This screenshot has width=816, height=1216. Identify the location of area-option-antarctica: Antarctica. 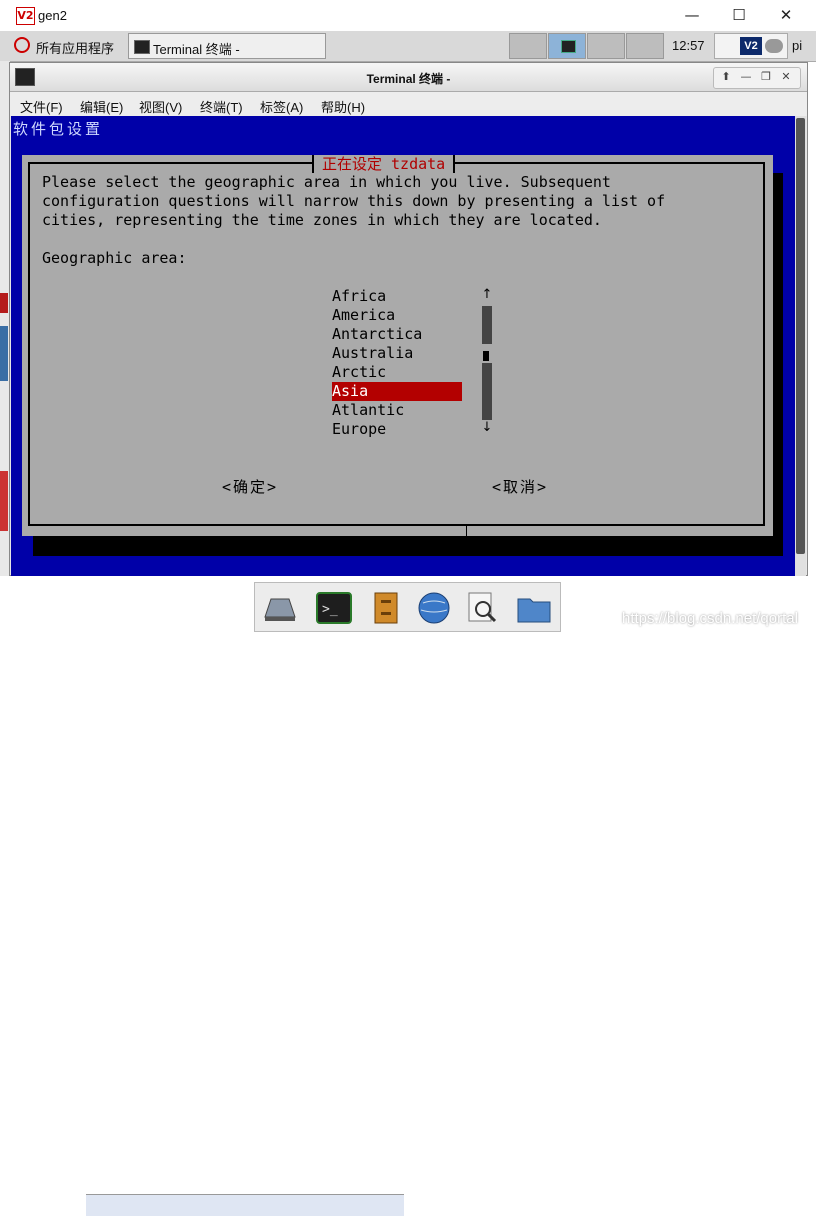
(397, 334).